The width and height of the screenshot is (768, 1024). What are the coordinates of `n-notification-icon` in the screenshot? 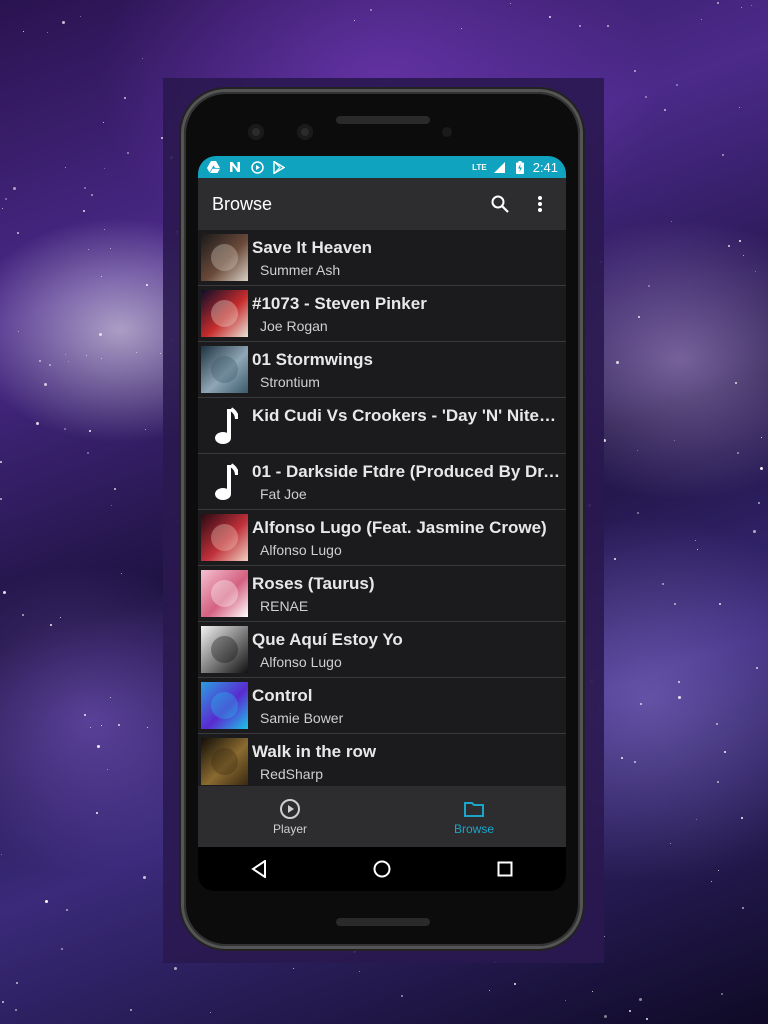 It's located at (235, 167).